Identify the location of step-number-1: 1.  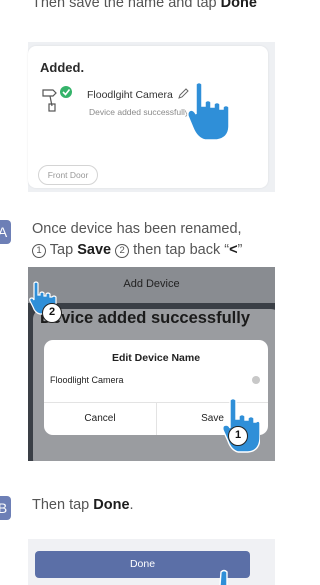
(39, 251).